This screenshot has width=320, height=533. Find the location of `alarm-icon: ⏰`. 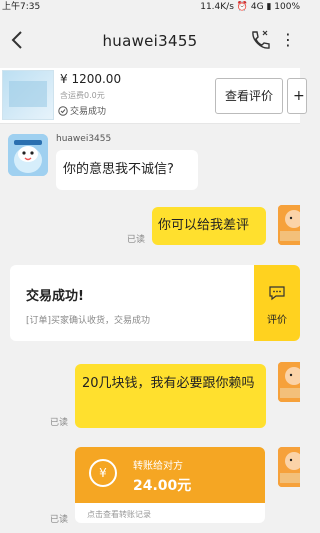

alarm-icon: ⏰ is located at coordinates (242, 7).